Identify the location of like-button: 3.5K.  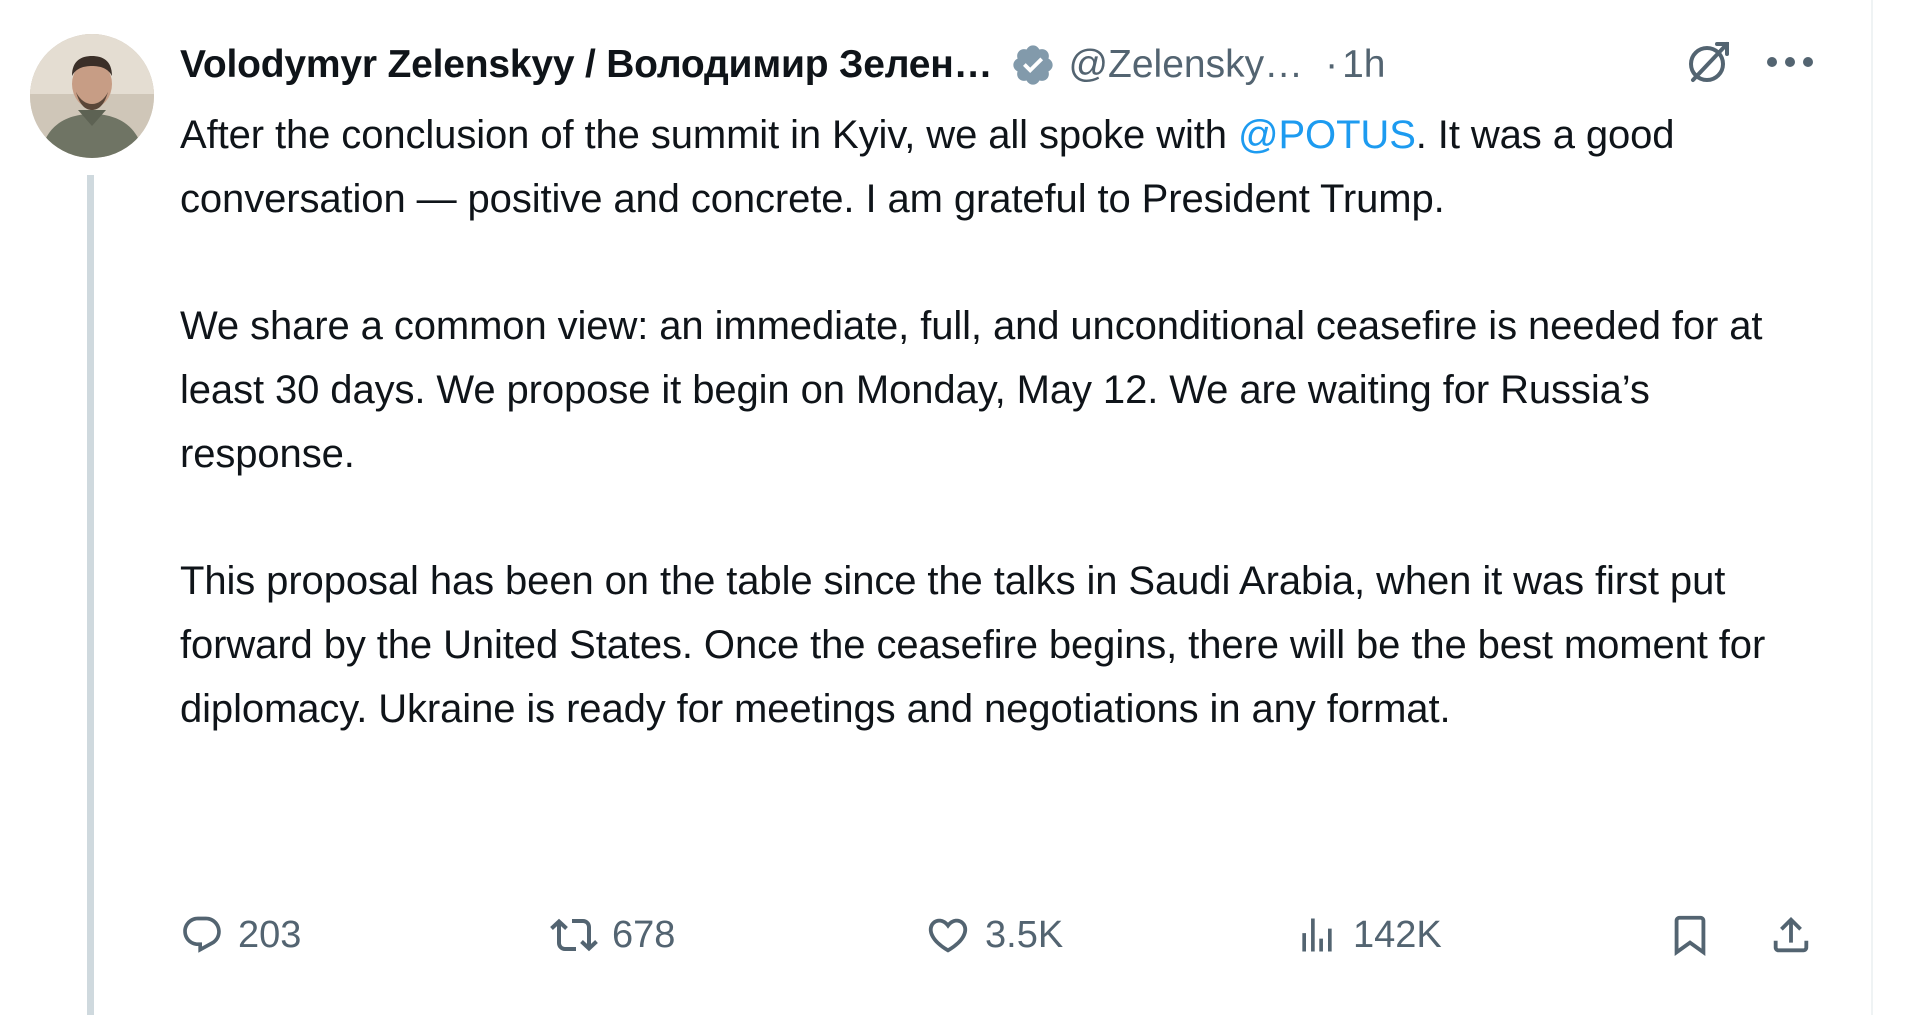
(994, 935).